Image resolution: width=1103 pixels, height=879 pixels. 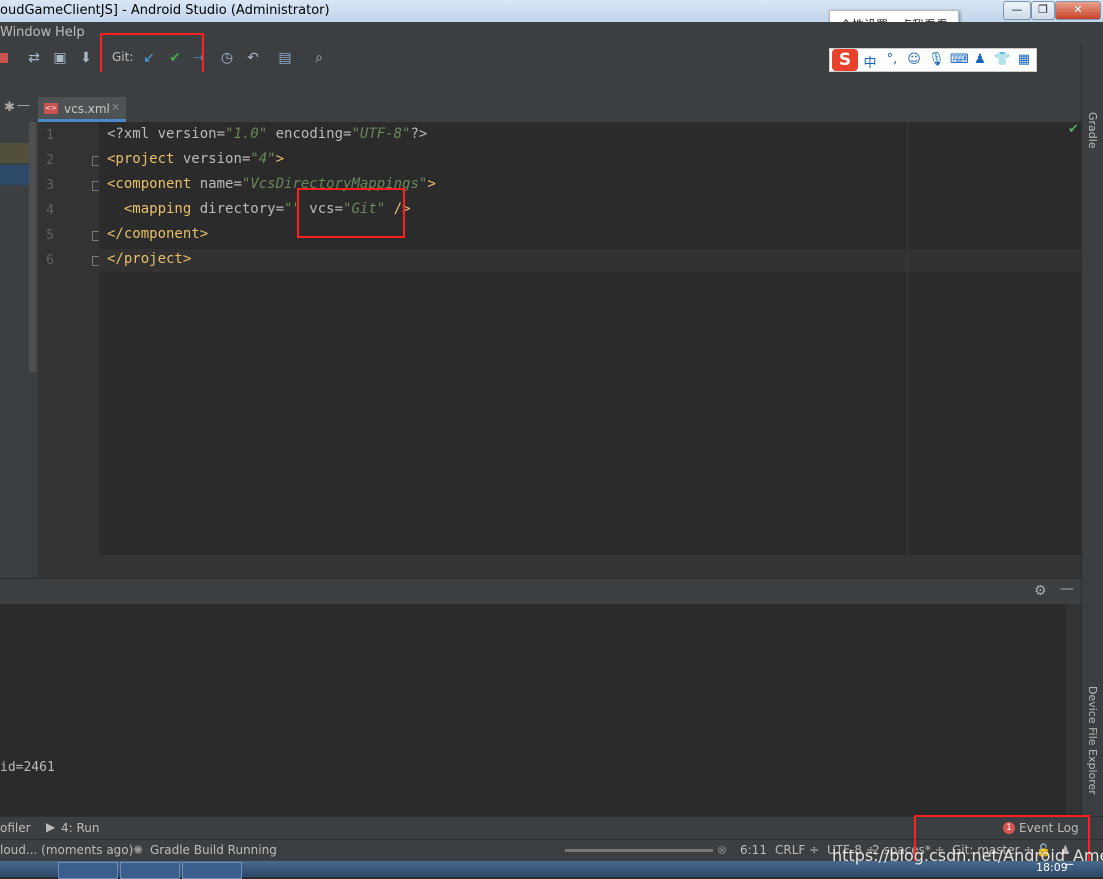 What do you see at coordinates (722, 850) in the screenshot?
I see `cancel-build-icon: ⊗` at bounding box center [722, 850].